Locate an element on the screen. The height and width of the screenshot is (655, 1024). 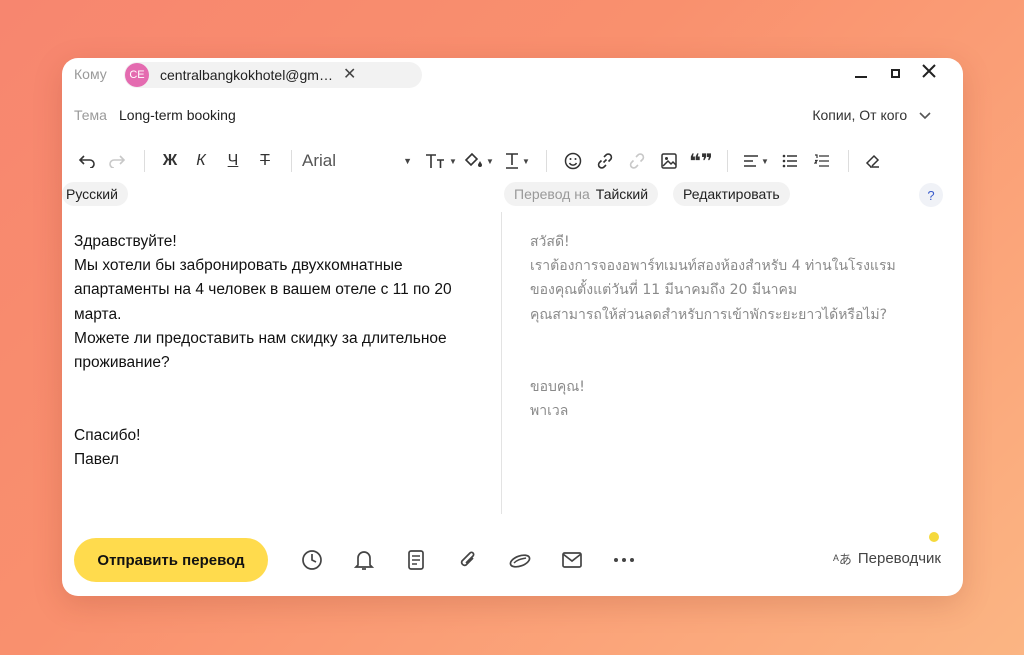
image-icon is located at coordinates (669, 161).